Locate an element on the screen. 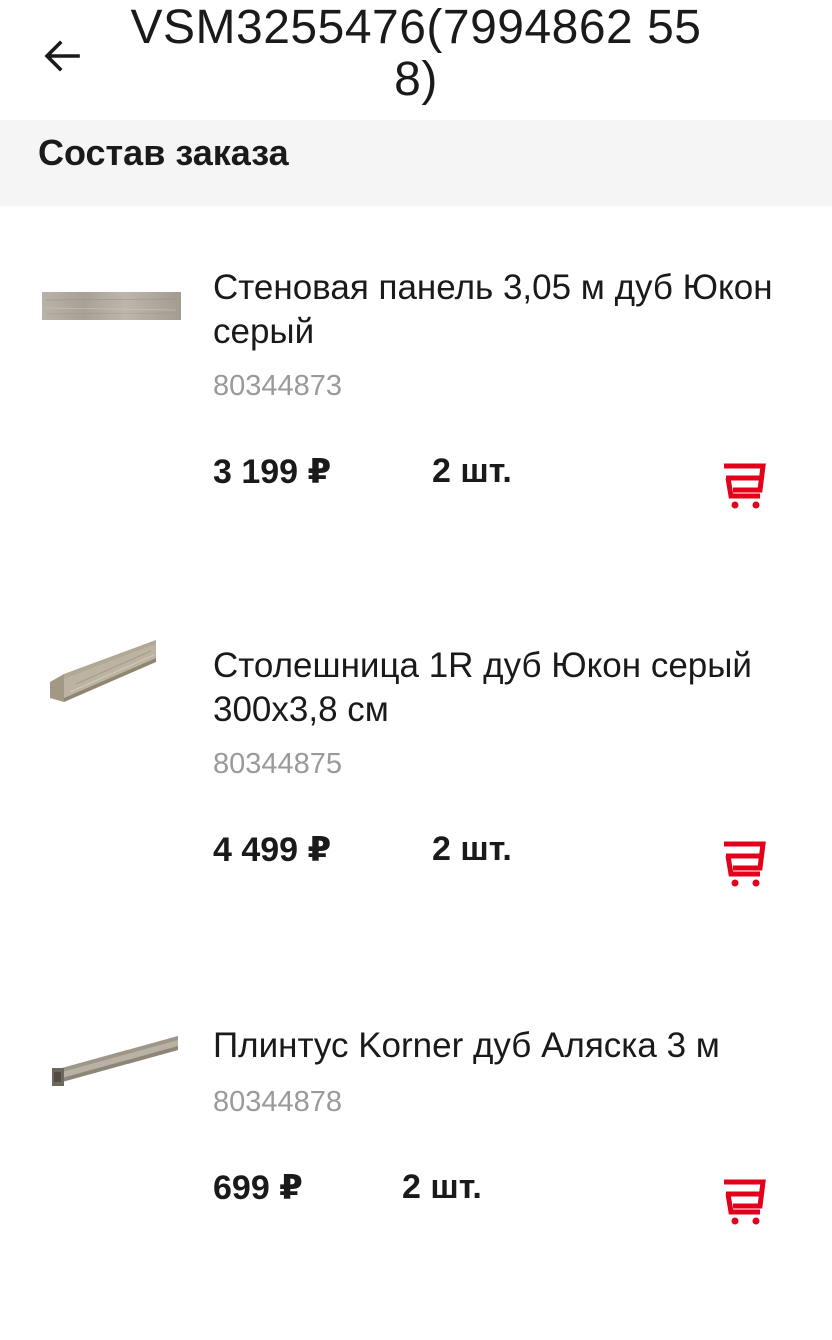 Image resolution: width=832 pixels, height=1340 pixels. app-header: VSM3255476(7994862 558) is located at coordinates (416, 60).